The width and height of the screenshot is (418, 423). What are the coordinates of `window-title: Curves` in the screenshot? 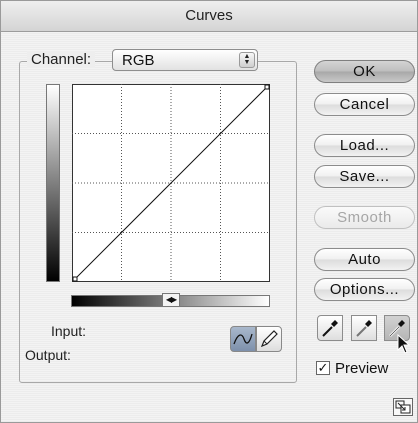 It's located at (209, 16).